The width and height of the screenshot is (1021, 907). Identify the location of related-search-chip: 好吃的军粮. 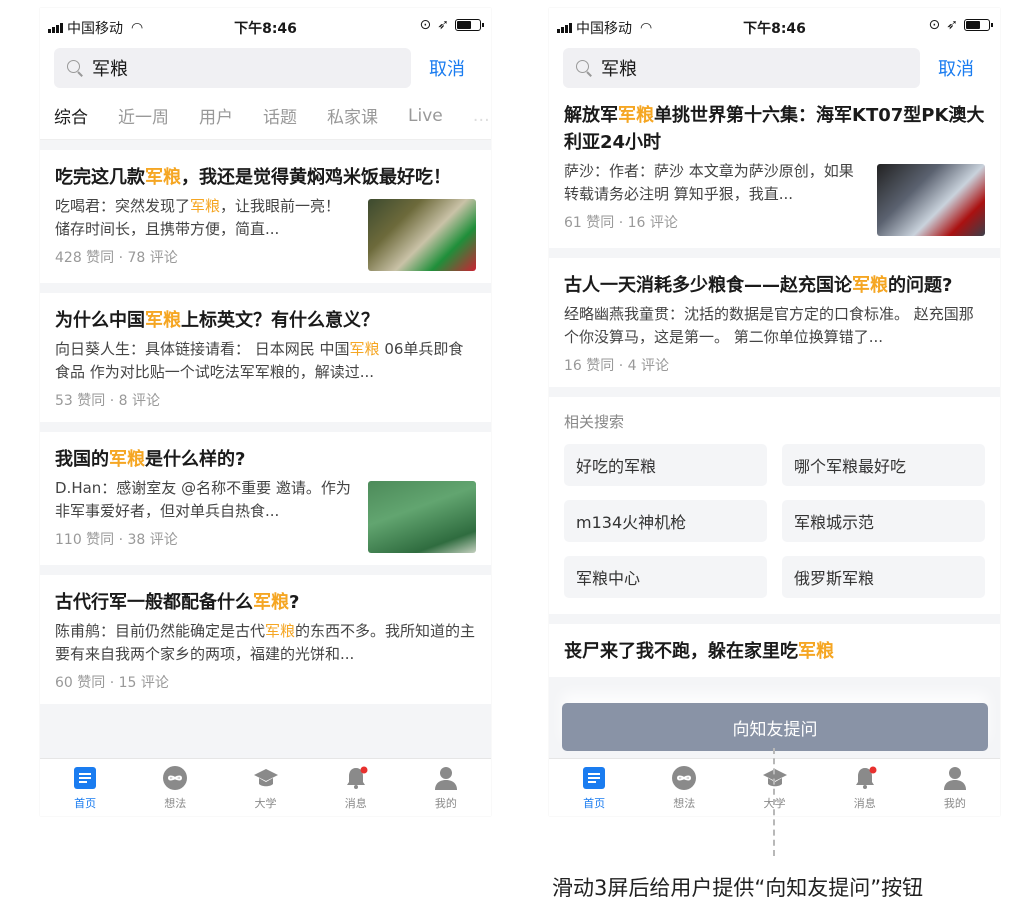
(665, 465).